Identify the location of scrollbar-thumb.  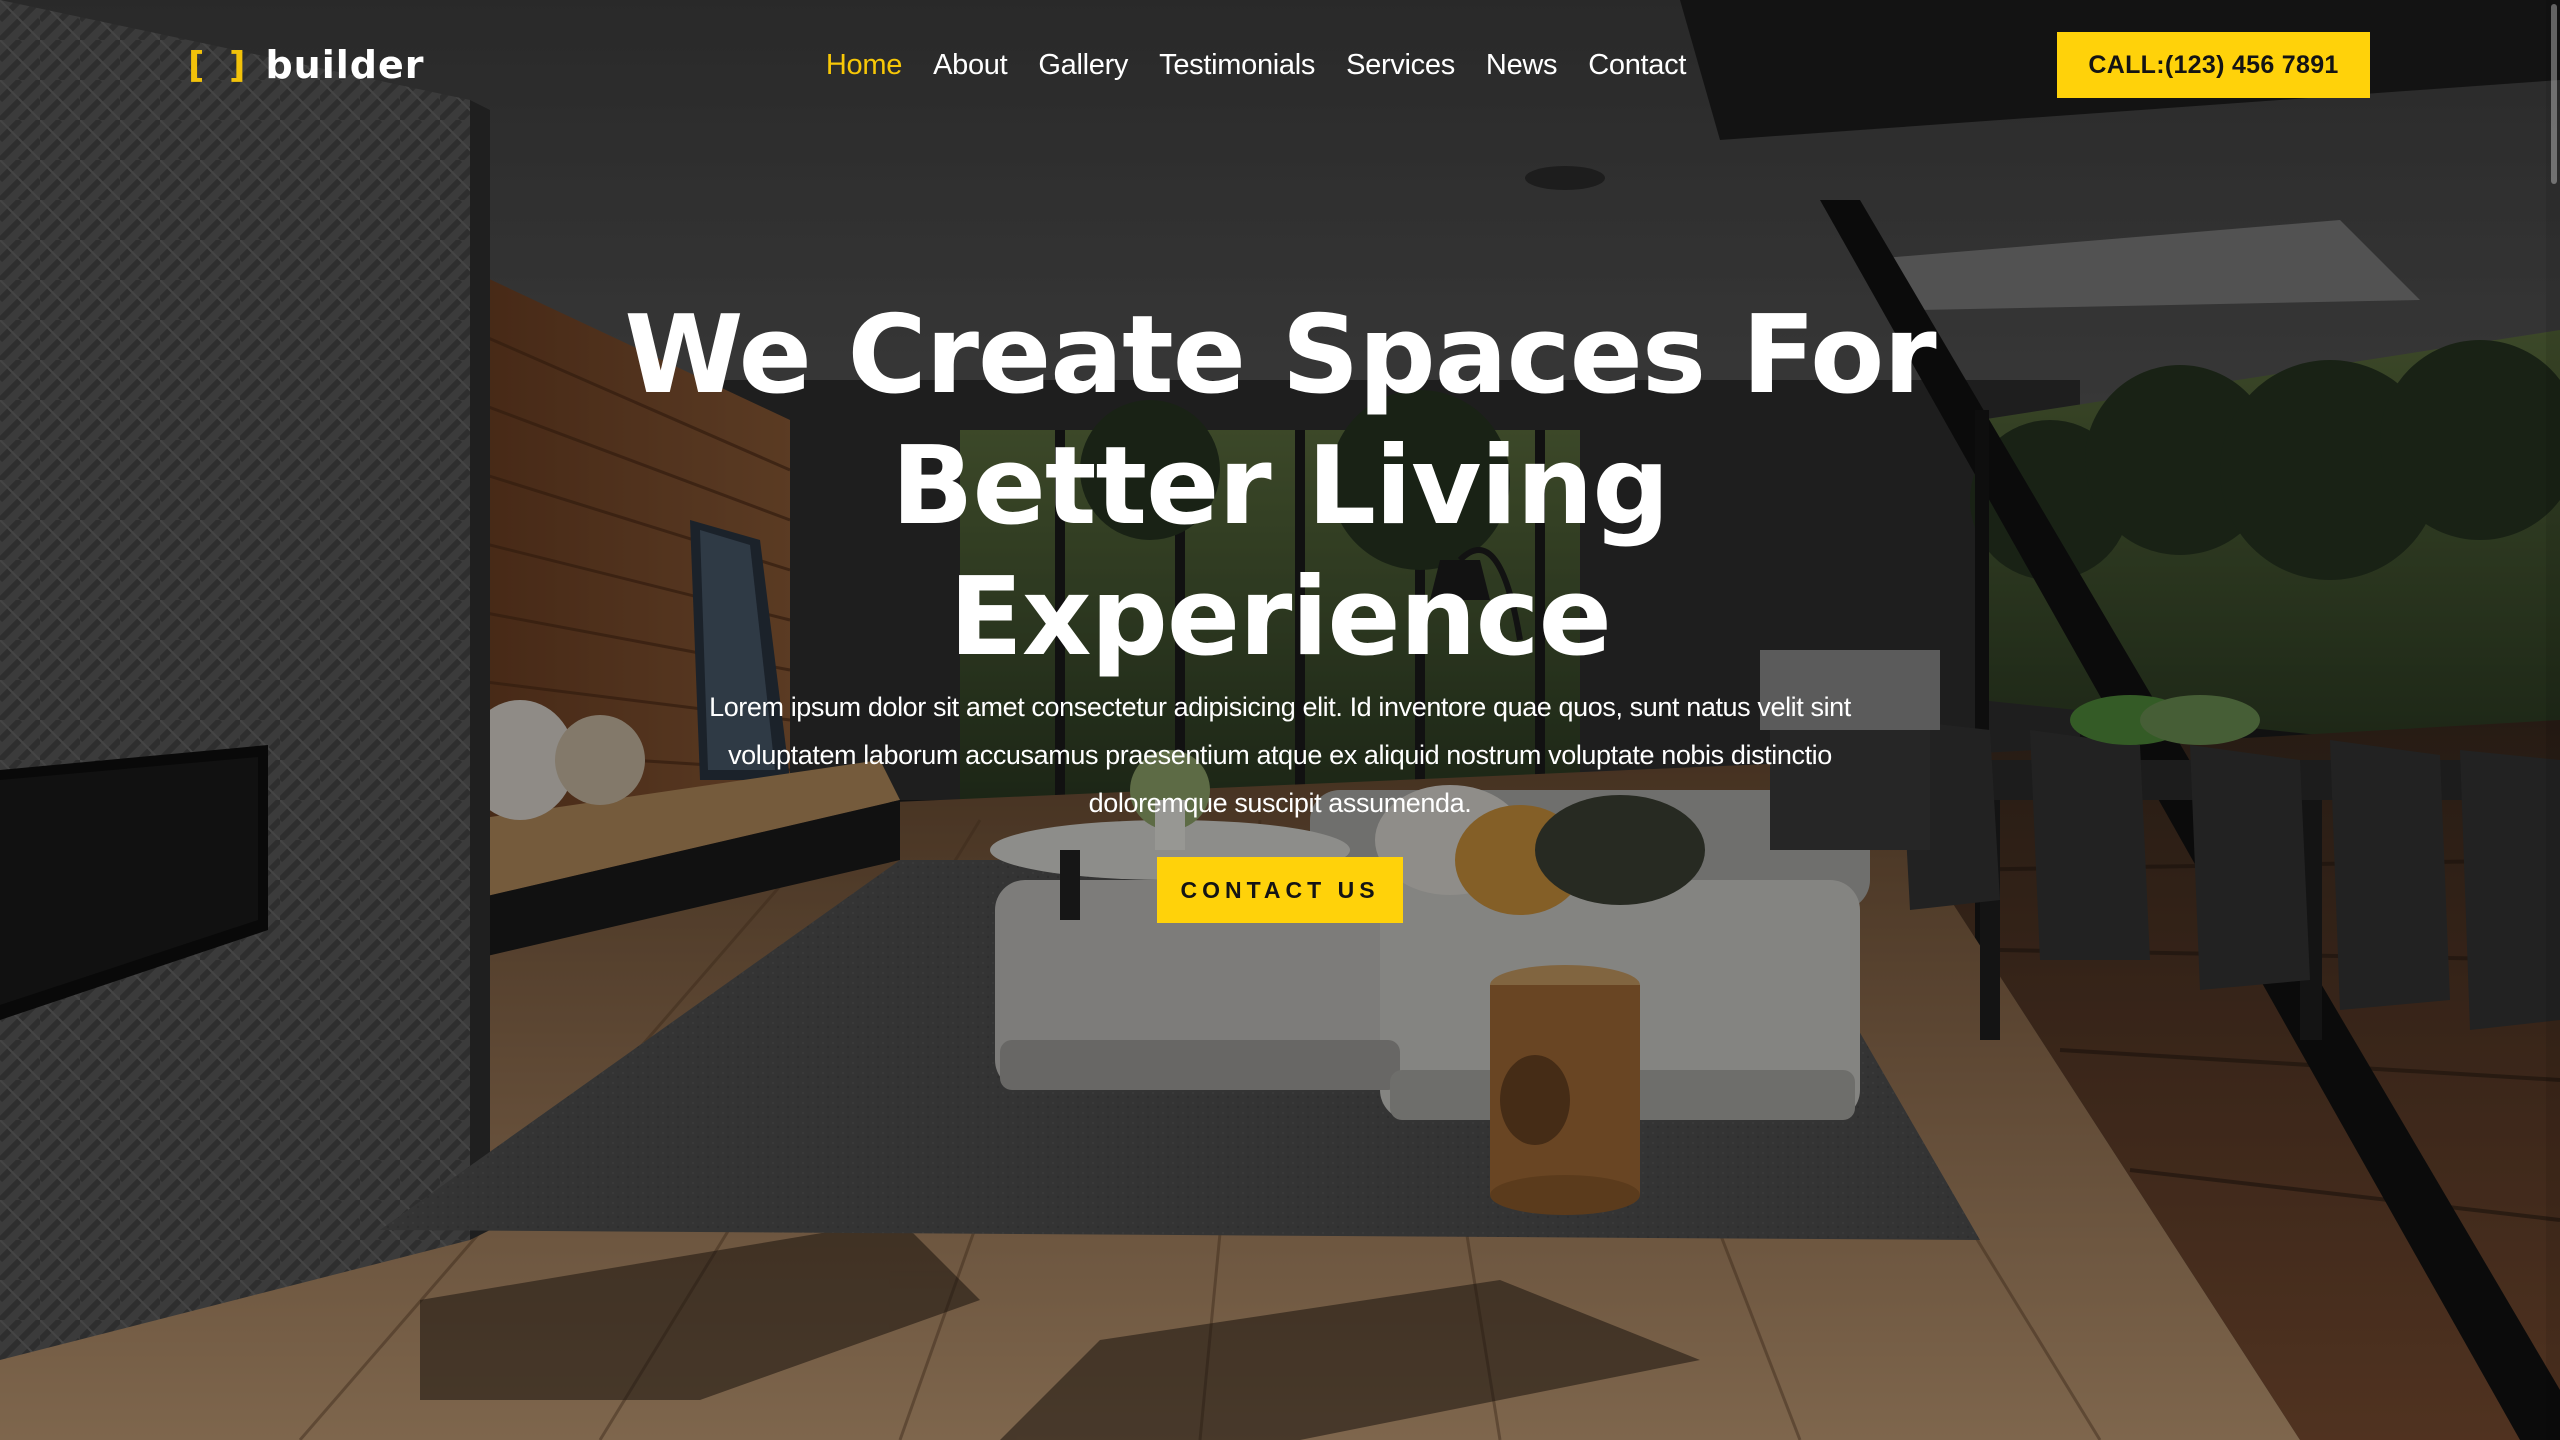
(2554, 94).